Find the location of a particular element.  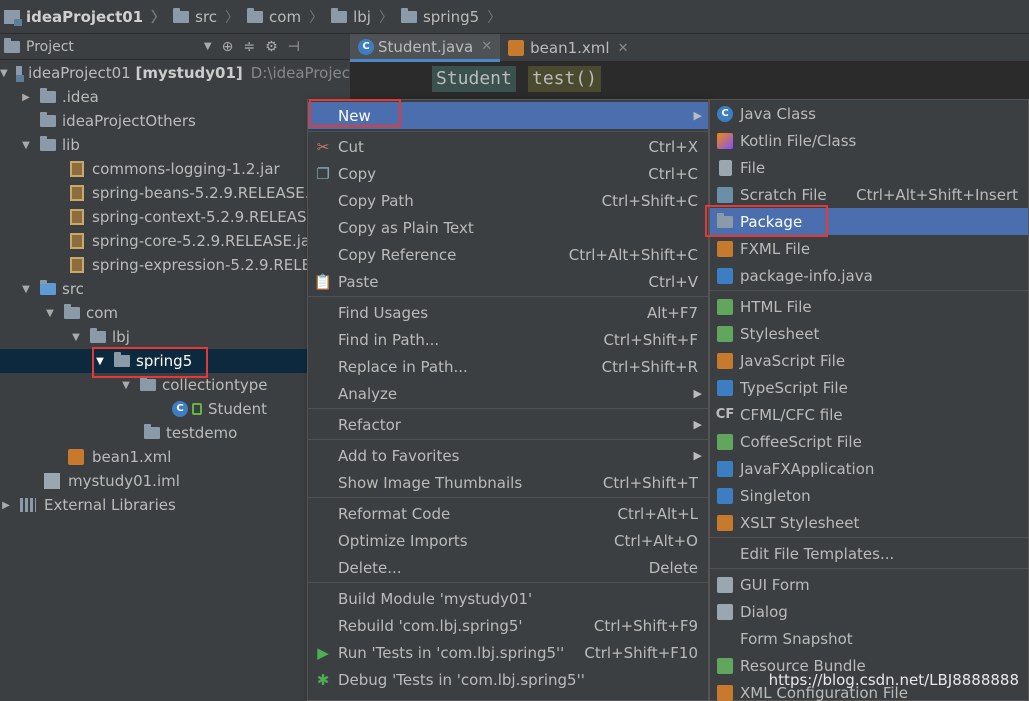

submenu-arrow-icon: ▶ is located at coordinates (697, 115).